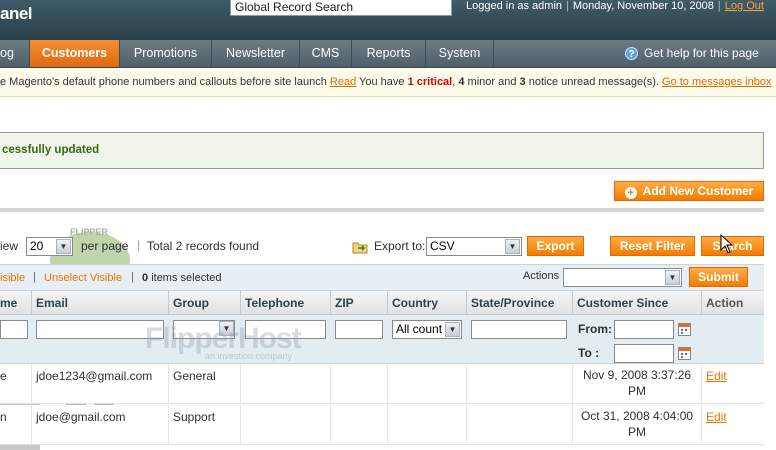 Image resolution: width=776 pixels, height=450 pixels. Describe the element at coordinates (14, 329) in the screenshot. I see `filter-name-input` at that location.